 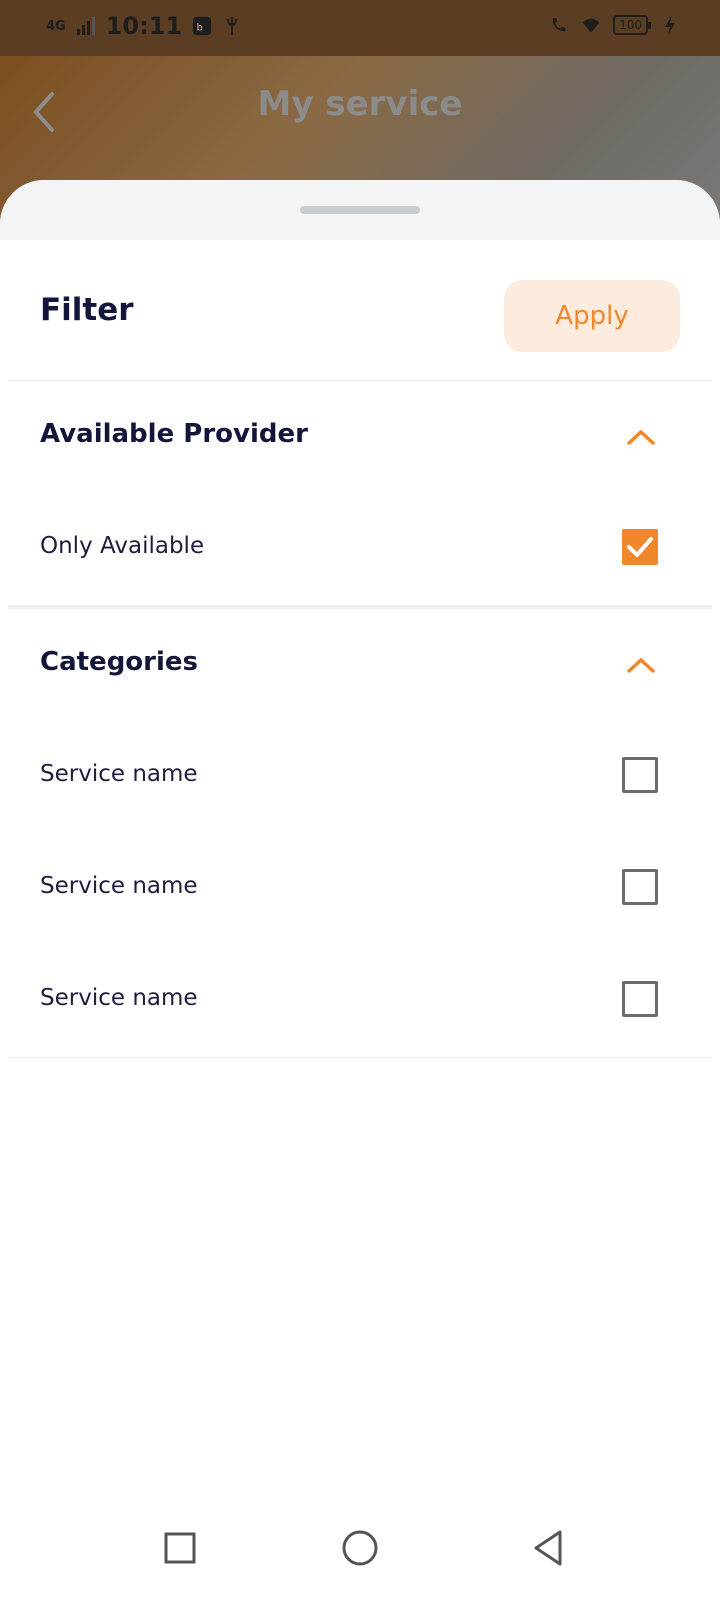 I want to click on system-nav-bar, so click(x=360, y=1550).